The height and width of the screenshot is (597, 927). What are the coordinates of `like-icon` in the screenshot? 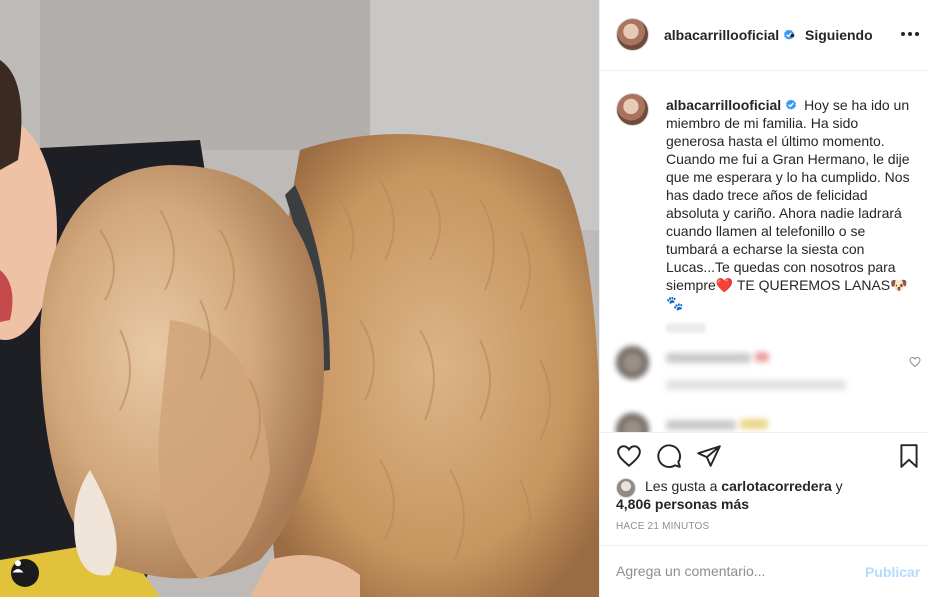 It's located at (629, 456).